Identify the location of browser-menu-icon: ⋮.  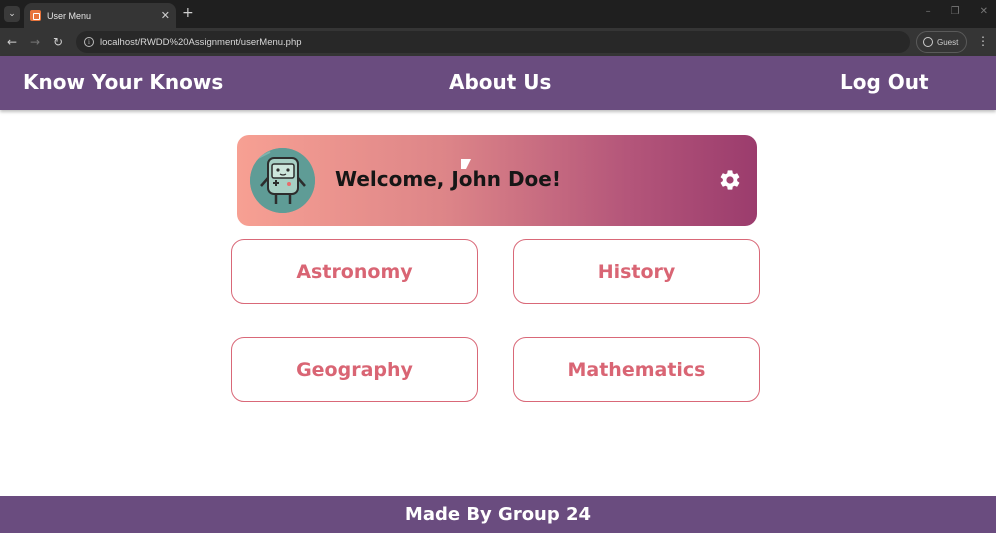
(983, 41).